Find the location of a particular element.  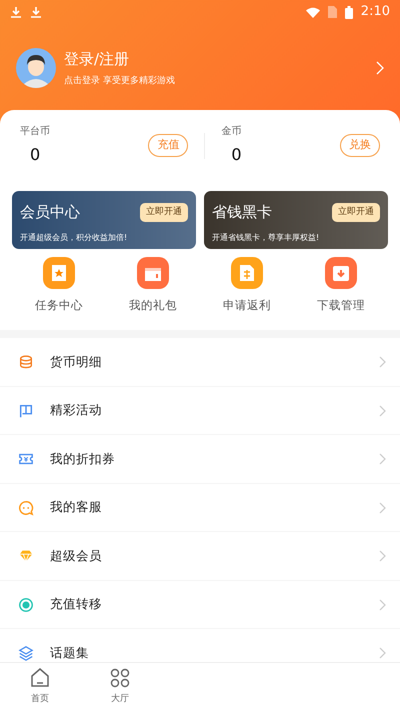

battery-icon is located at coordinates (348, 12).